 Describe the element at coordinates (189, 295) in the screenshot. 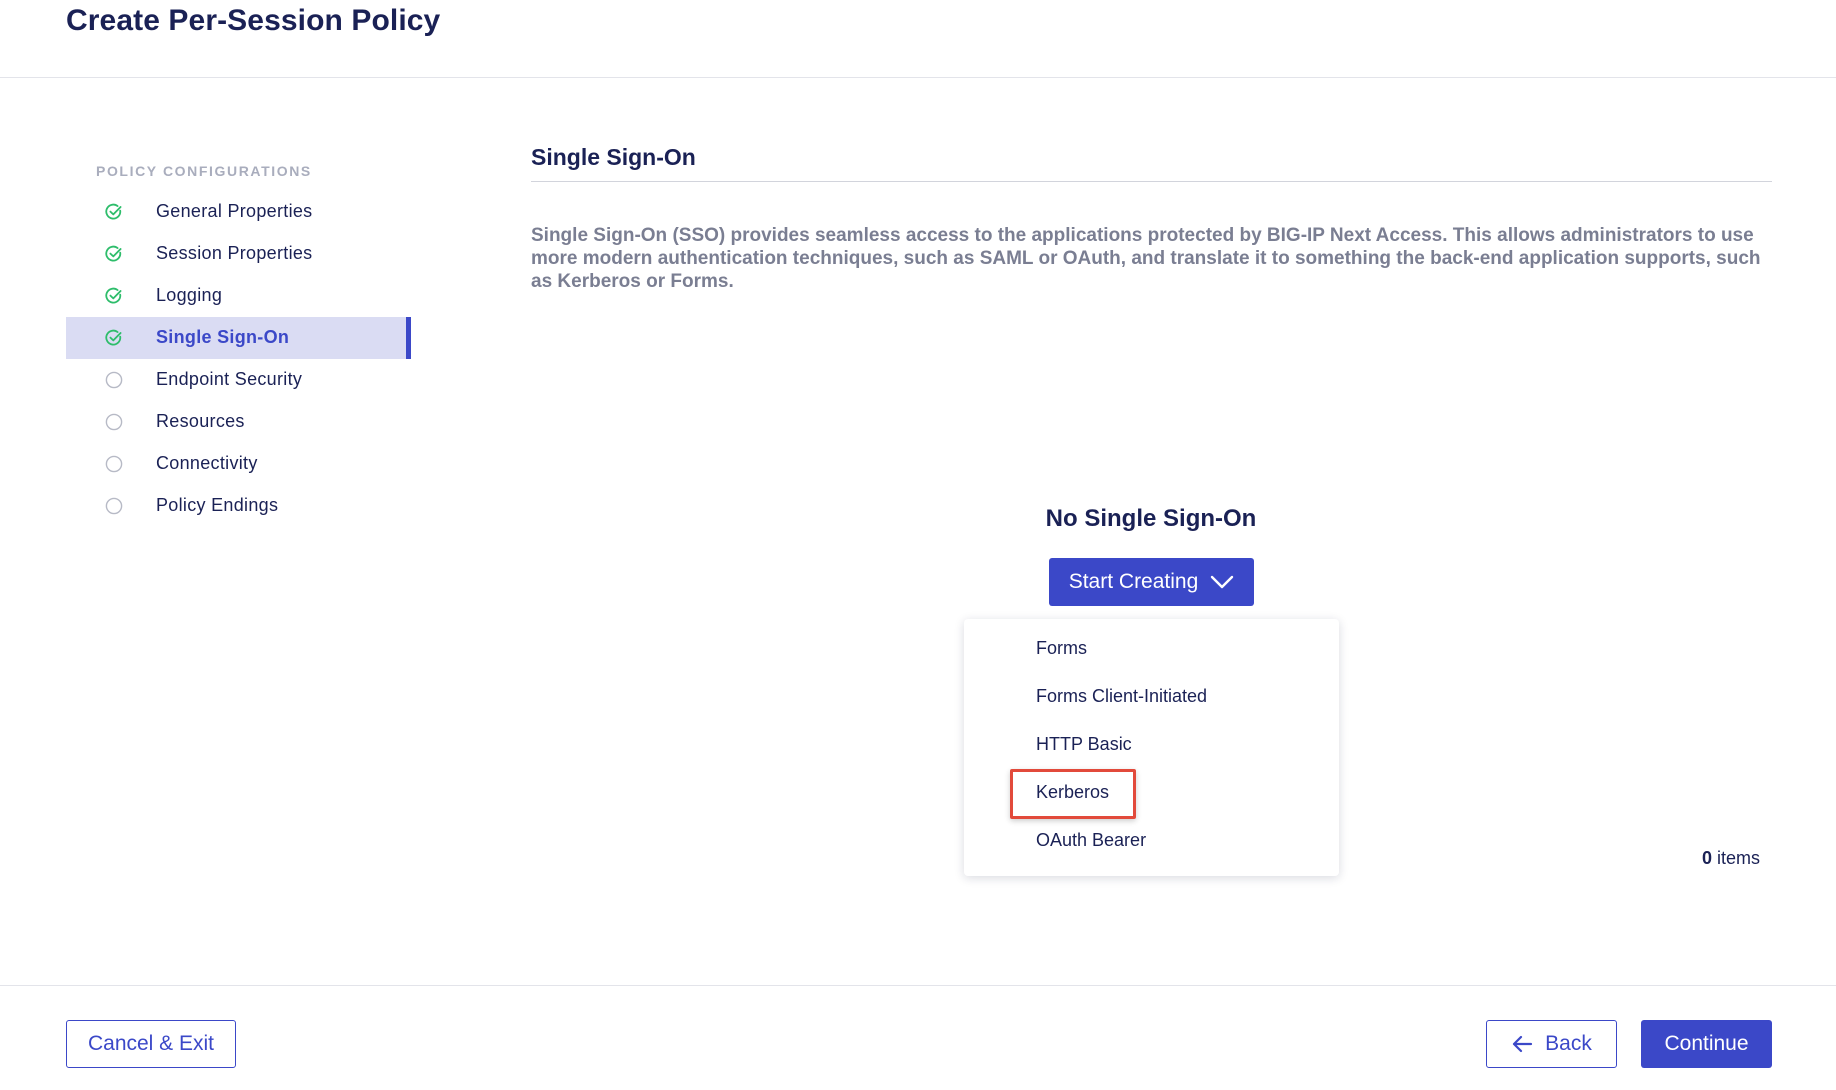

I see `sidebar-item-label: Logging` at that location.